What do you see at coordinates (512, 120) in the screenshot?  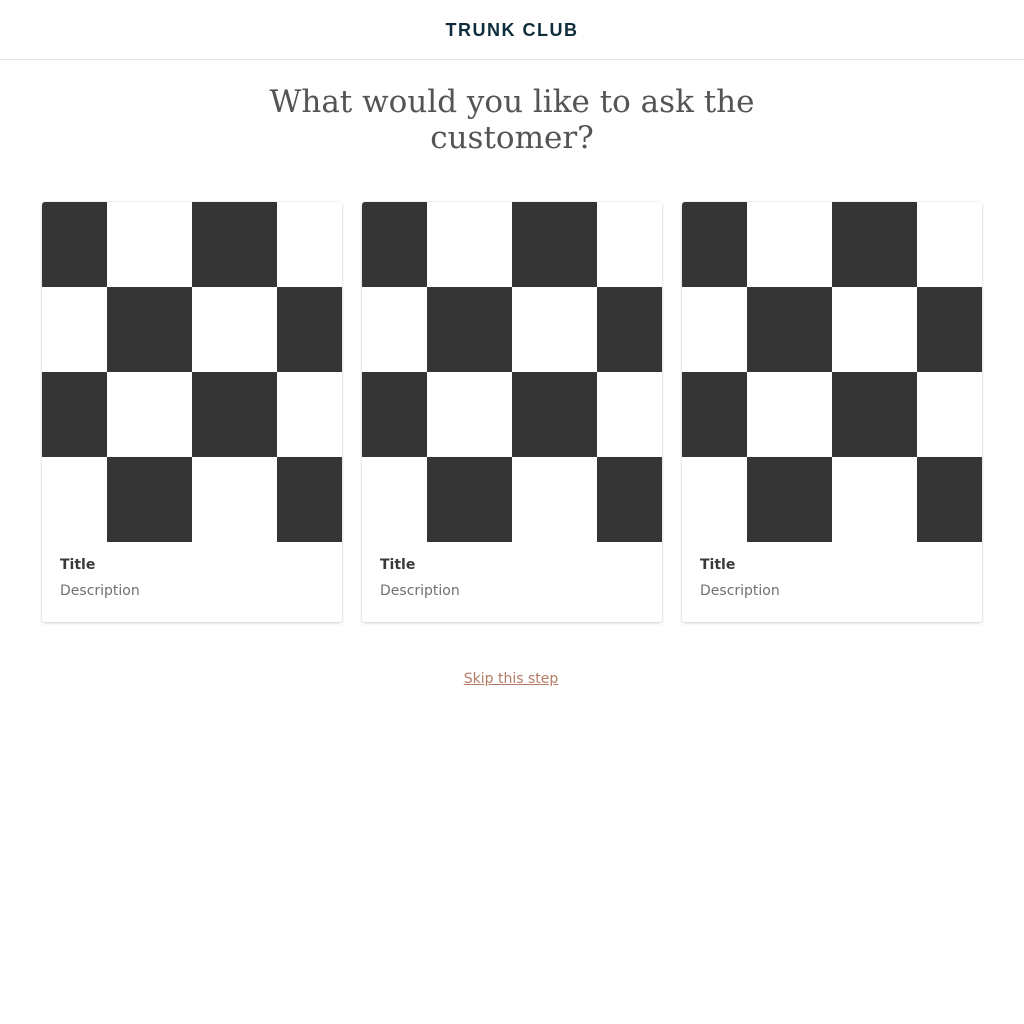 I see `page-question: What would you like to ask the customer?` at bounding box center [512, 120].